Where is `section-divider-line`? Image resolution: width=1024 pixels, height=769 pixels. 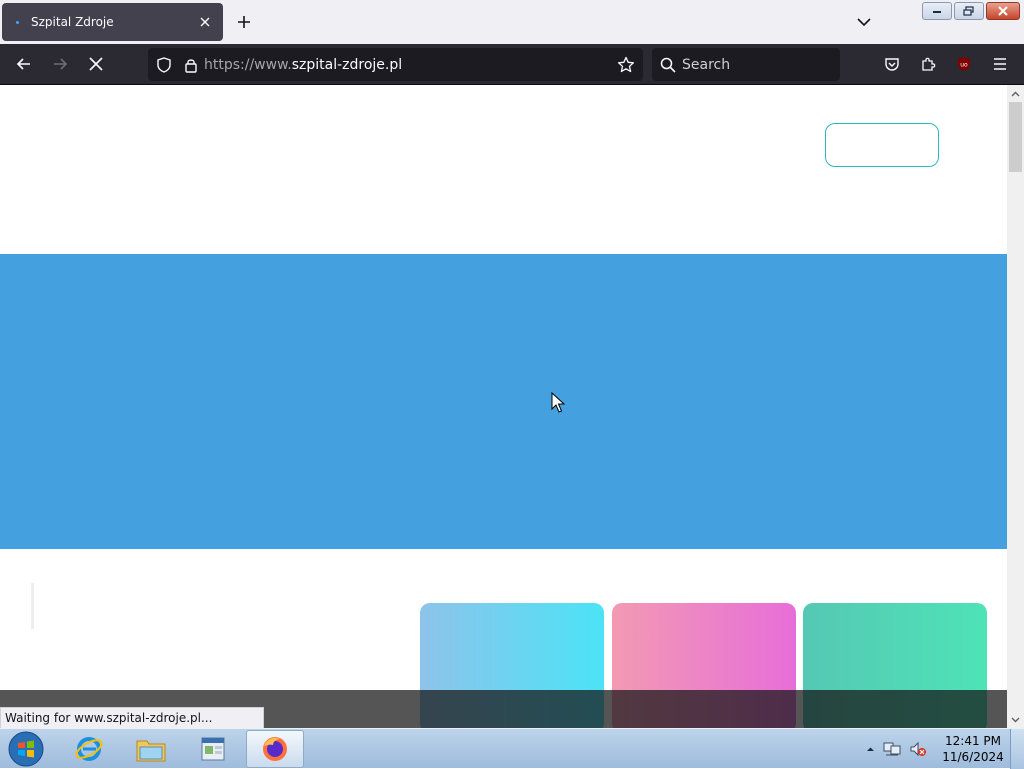 section-divider-line is located at coordinates (32, 606).